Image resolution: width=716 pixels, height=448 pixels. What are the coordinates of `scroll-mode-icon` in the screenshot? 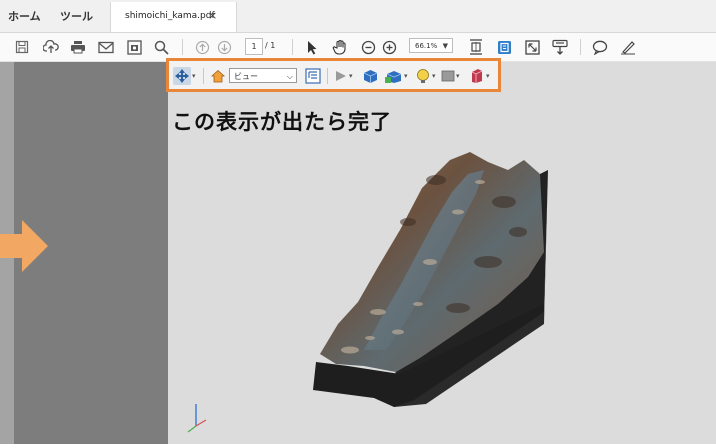 It's located at (504, 47).